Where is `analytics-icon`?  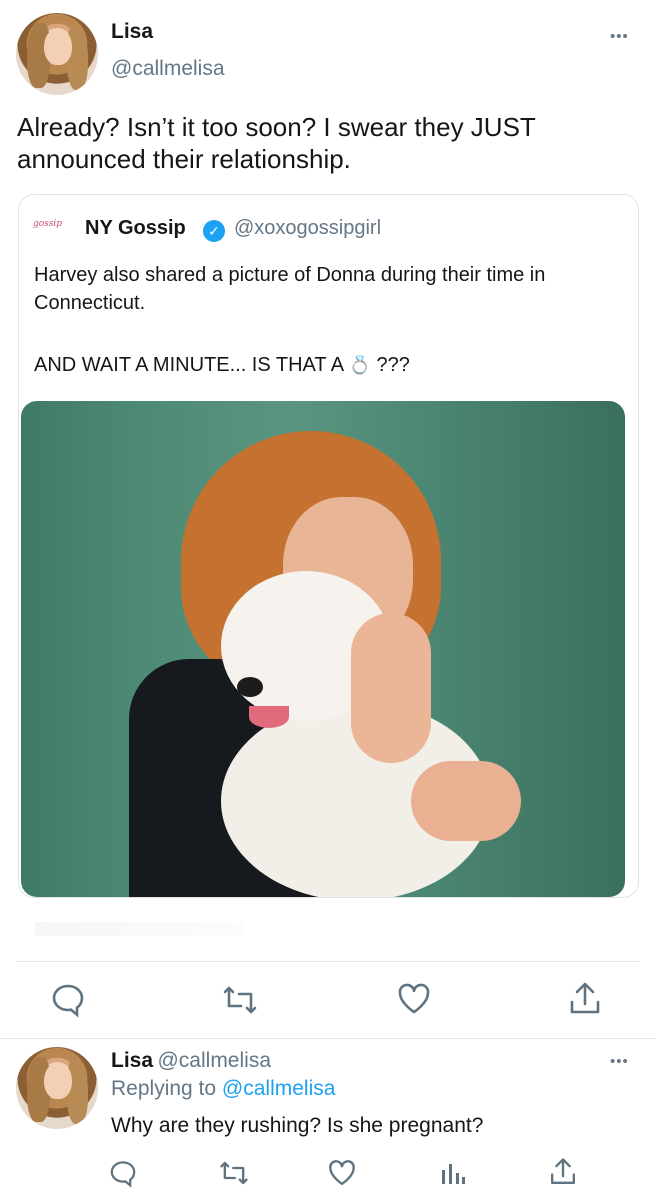
analytics-icon is located at coordinates (453, 1173).